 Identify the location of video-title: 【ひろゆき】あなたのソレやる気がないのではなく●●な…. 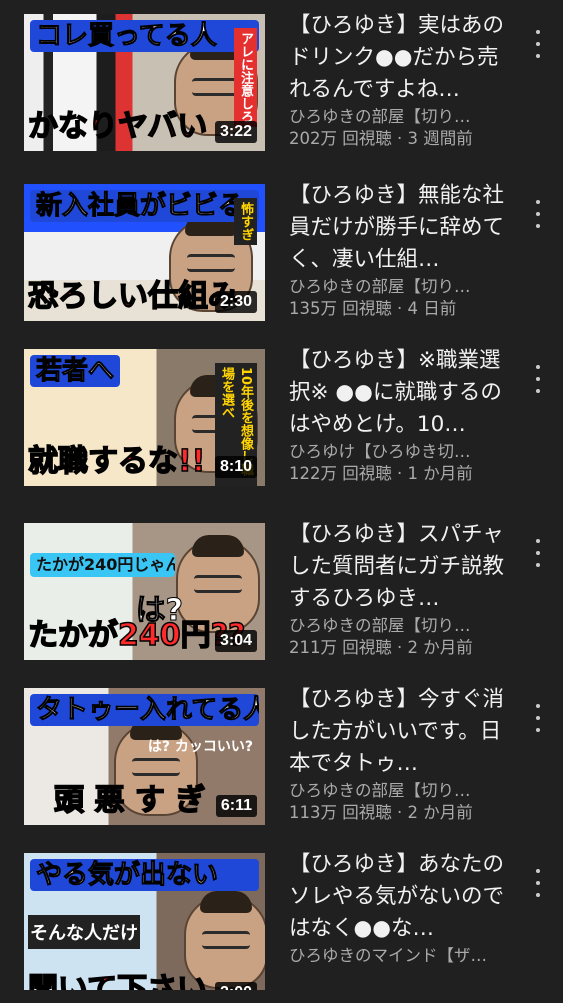
(404, 897).